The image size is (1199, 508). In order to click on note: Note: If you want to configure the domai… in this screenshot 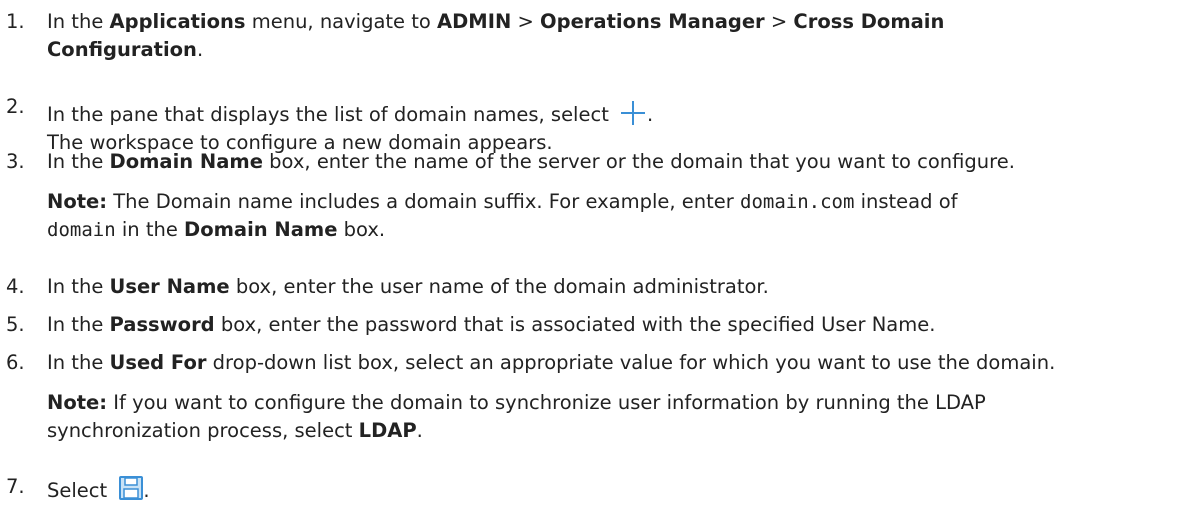, I will do `click(621, 403)`.